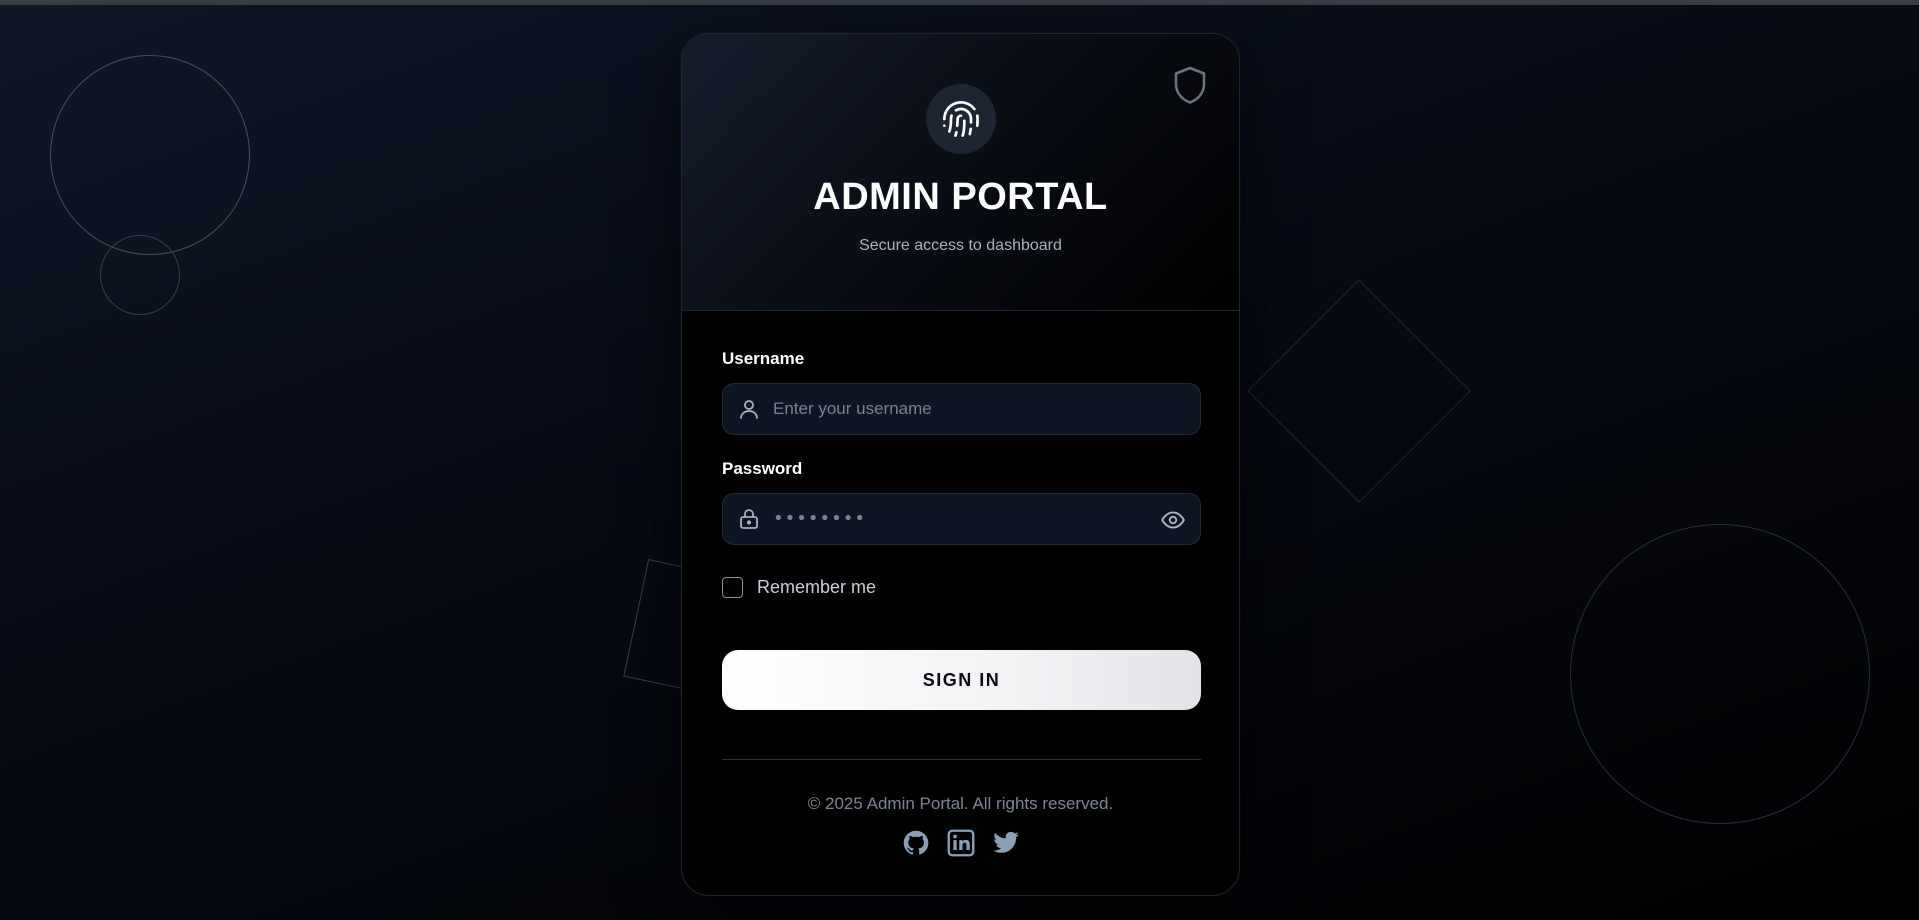 This screenshot has height=920, width=1919. I want to click on remember-me-row: Remember me, so click(799, 587).